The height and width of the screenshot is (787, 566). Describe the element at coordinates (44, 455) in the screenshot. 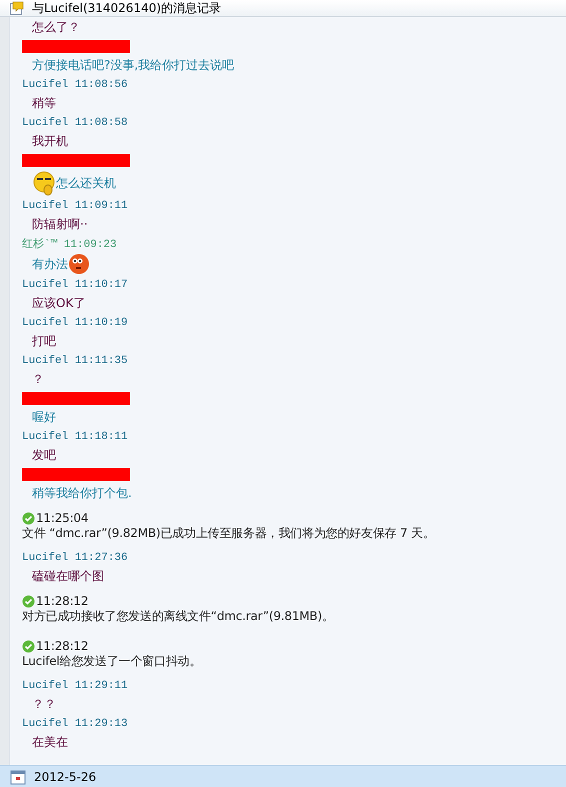

I see `message-text: 发吧` at that location.